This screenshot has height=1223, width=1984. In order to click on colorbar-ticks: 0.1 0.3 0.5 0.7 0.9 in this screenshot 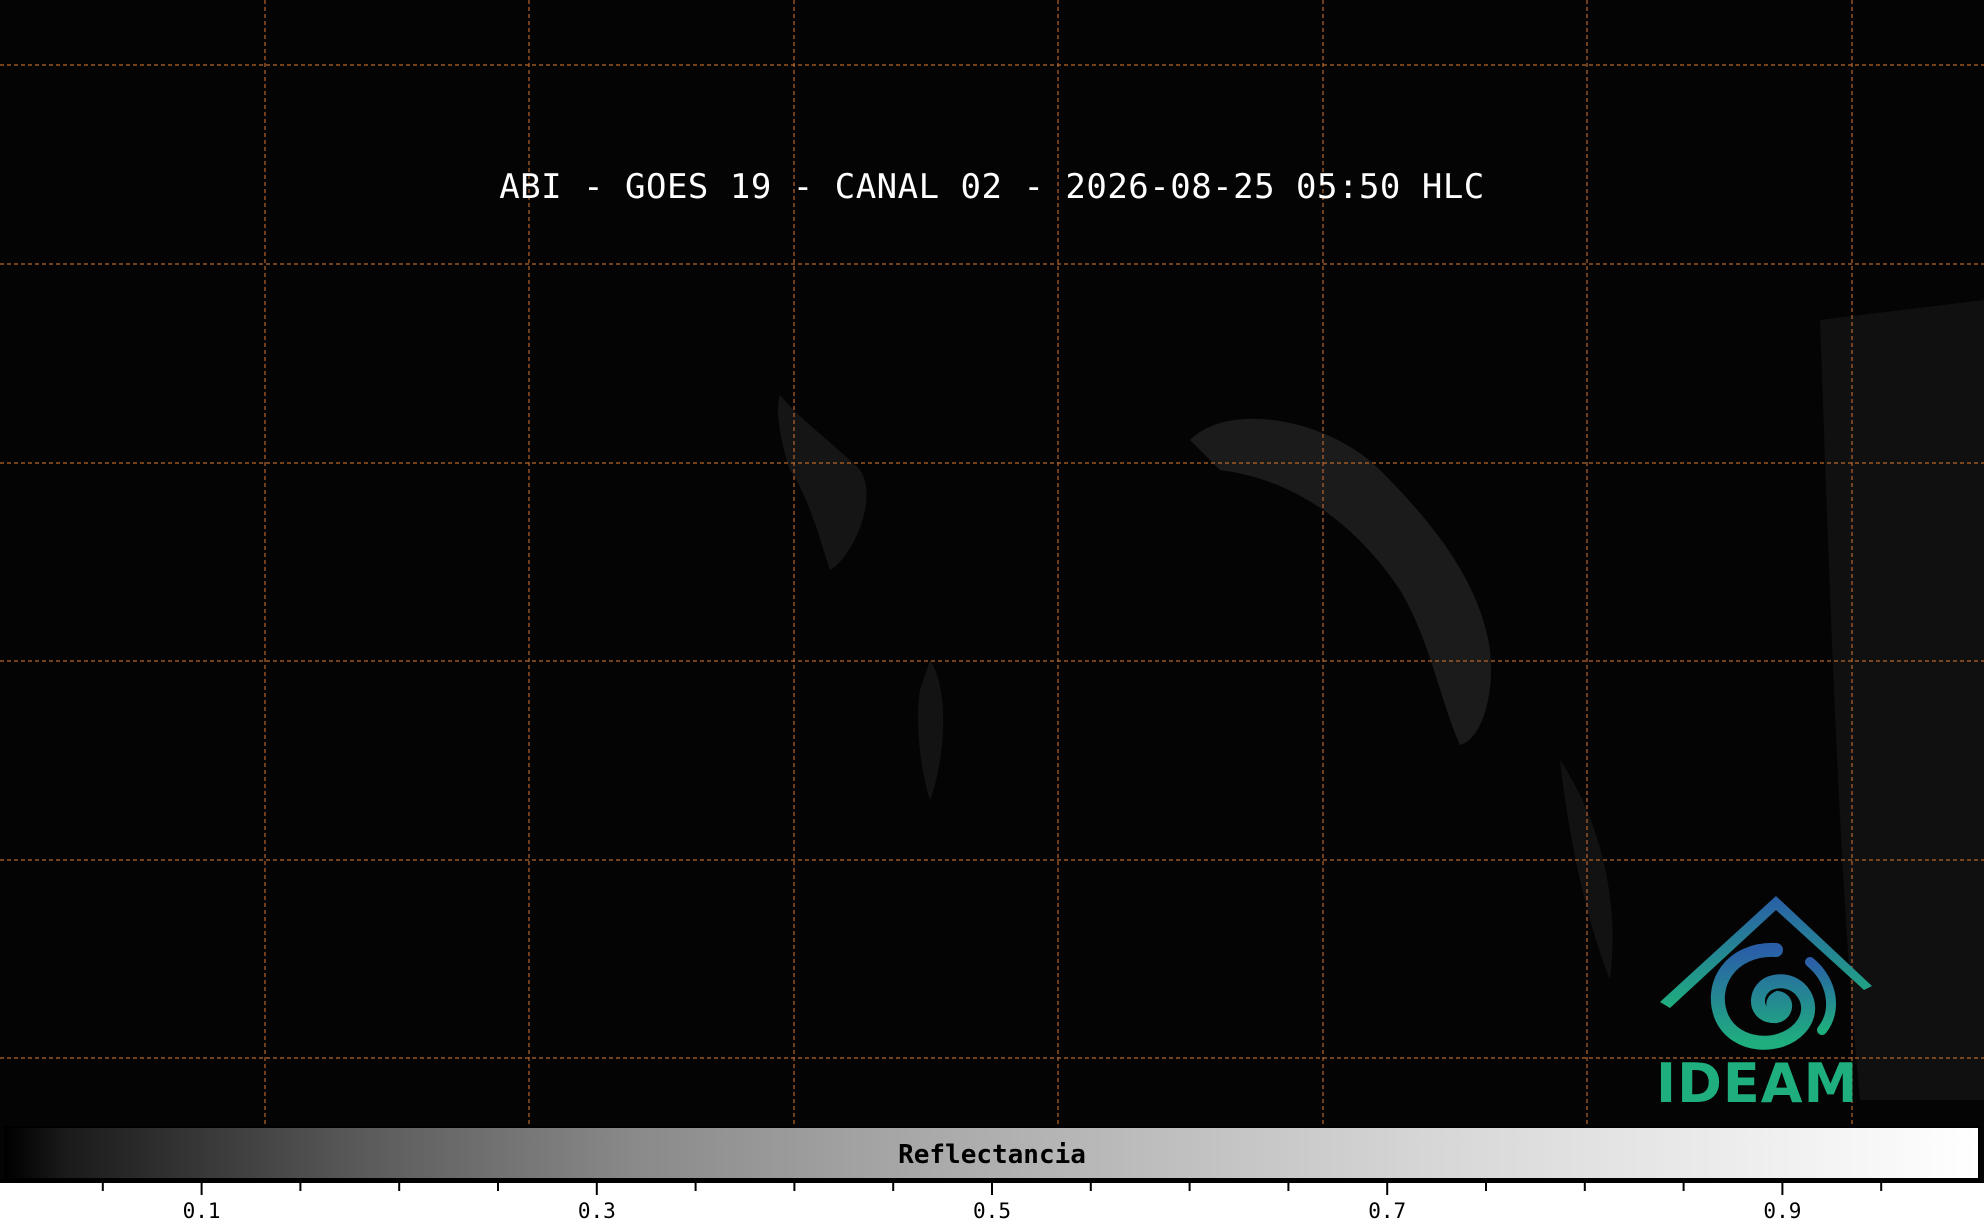, I will do `click(992, 1203)`.